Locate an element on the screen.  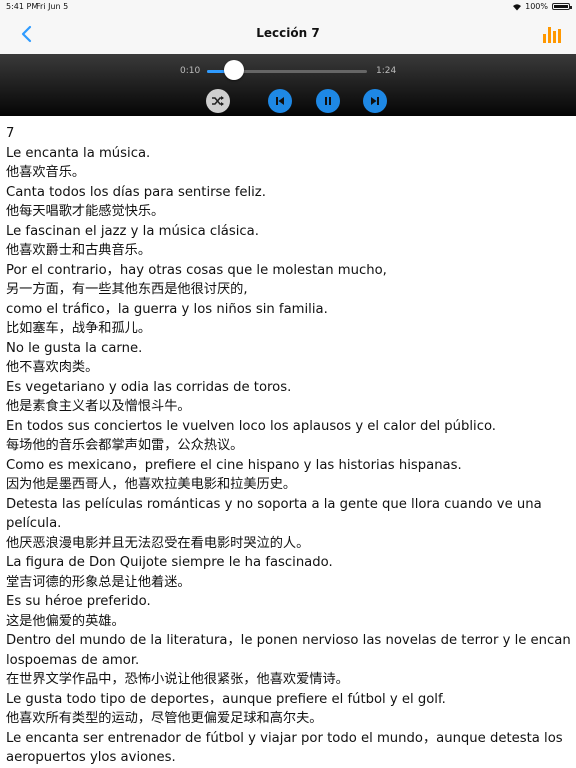
text-line: película. is located at coordinates (34, 523).